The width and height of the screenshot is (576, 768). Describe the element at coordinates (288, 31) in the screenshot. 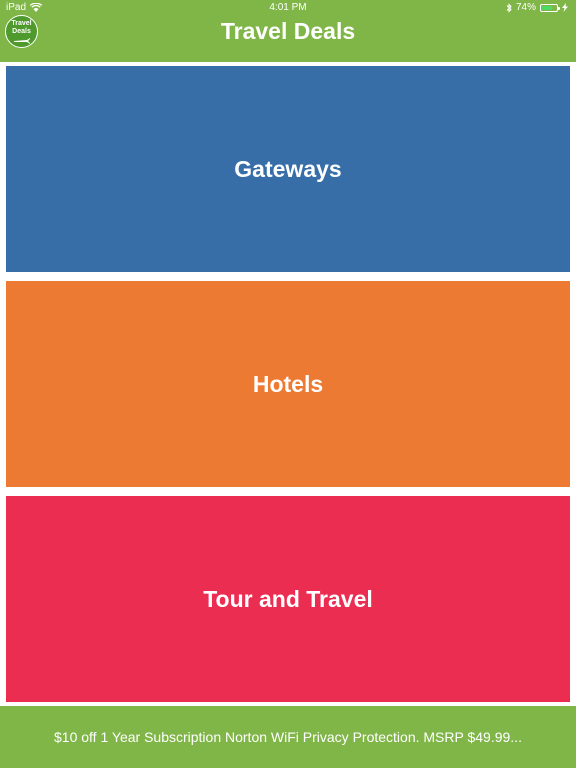

I see `page-title: Travel Deals` at that location.